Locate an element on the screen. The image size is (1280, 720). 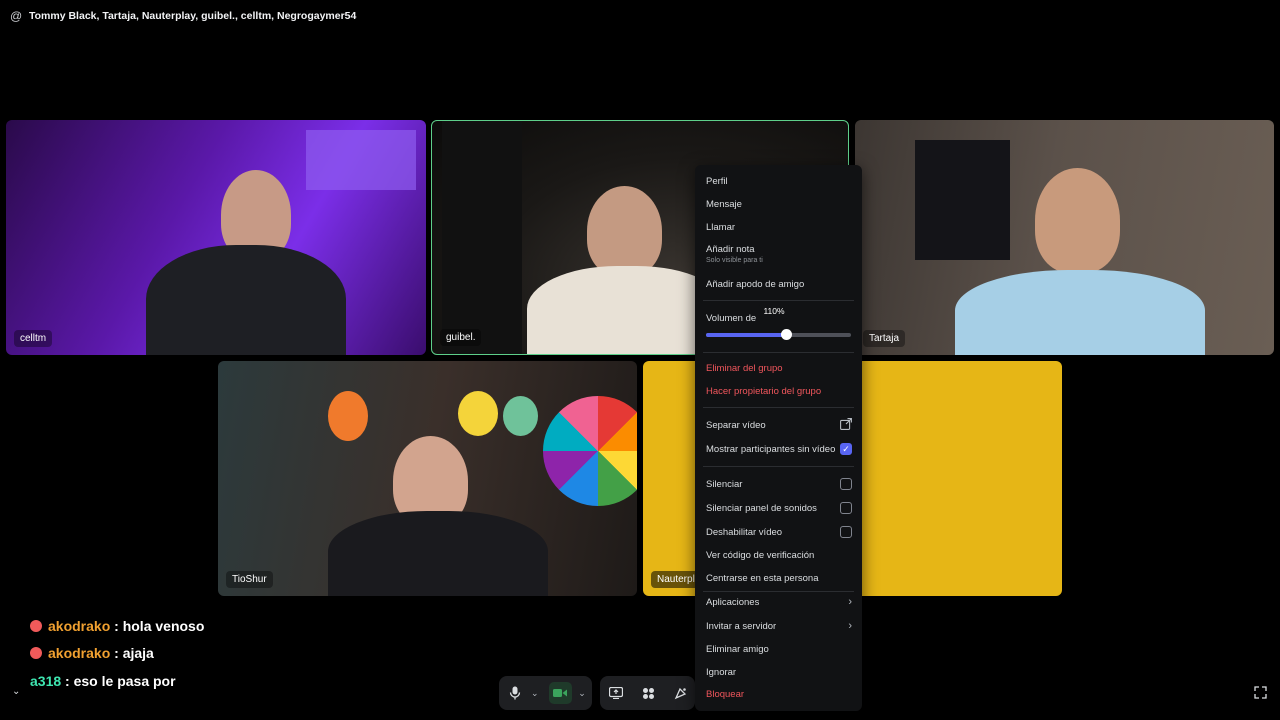
menu-item-friend-nickname: Añadir apodo de amigo is located at coordinates (779, 284).